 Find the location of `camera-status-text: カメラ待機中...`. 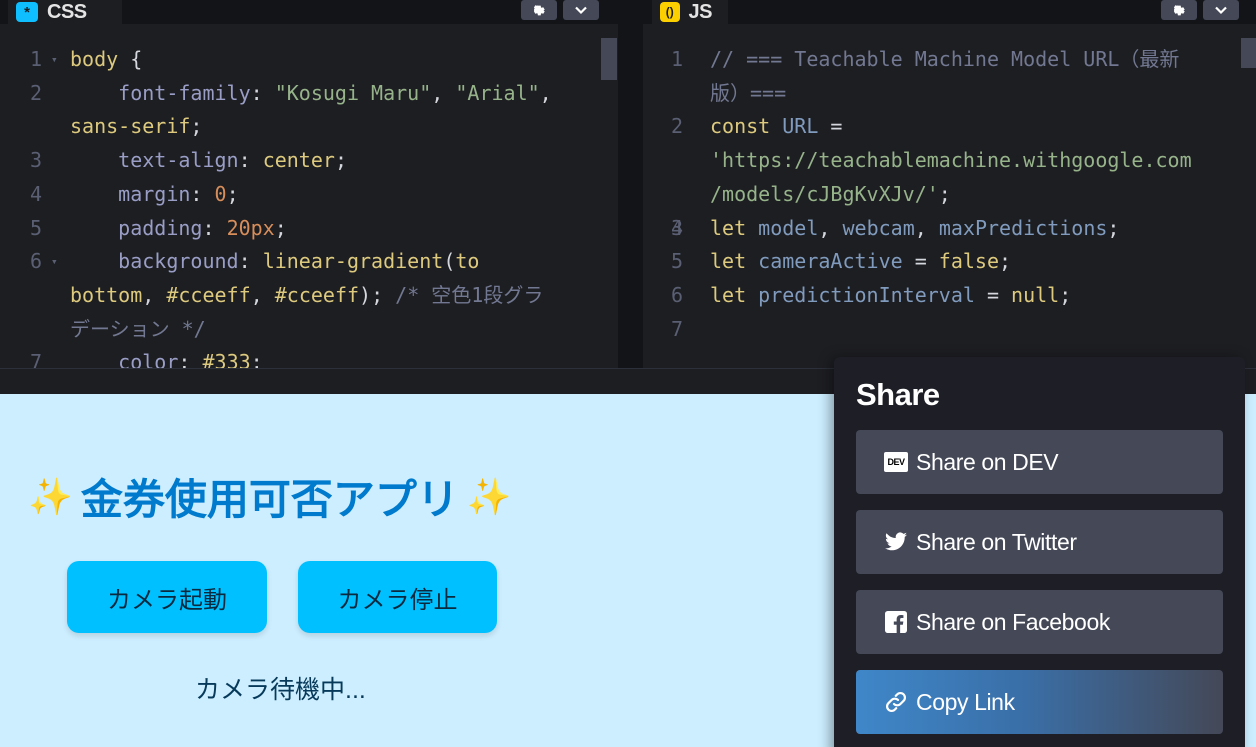

camera-status-text: カメラ待機中... is located at coordinates (280, 690).